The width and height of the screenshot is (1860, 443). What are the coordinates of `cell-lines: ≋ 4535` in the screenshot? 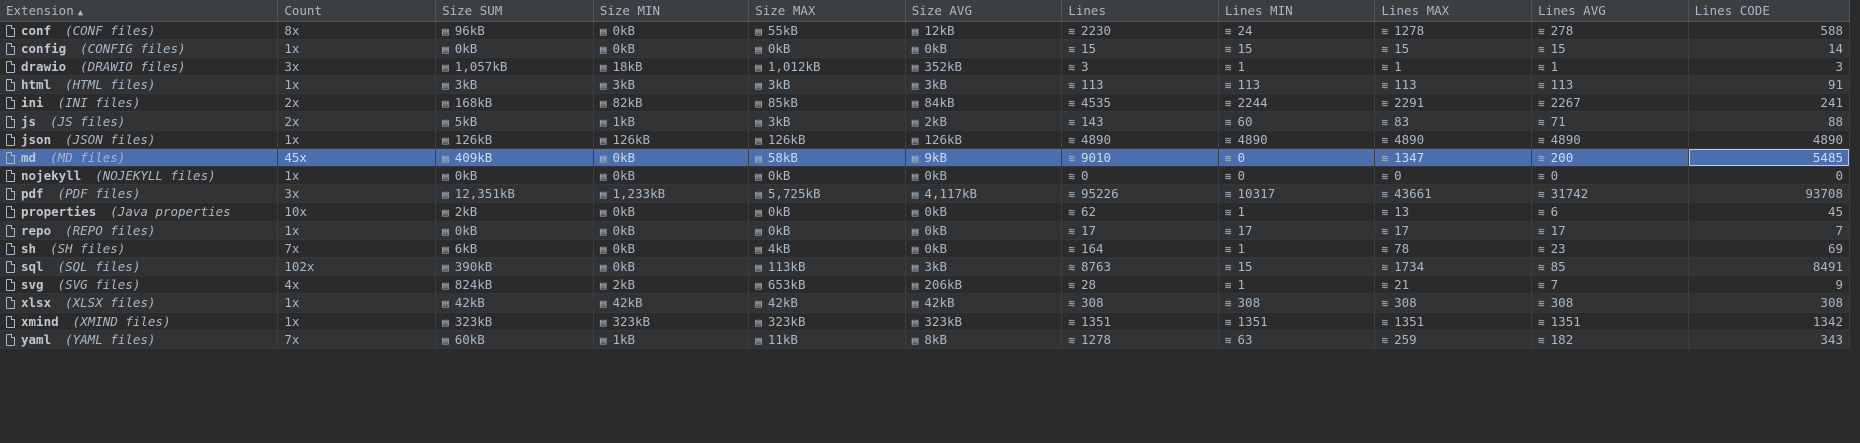 It's located at (1140, 103).